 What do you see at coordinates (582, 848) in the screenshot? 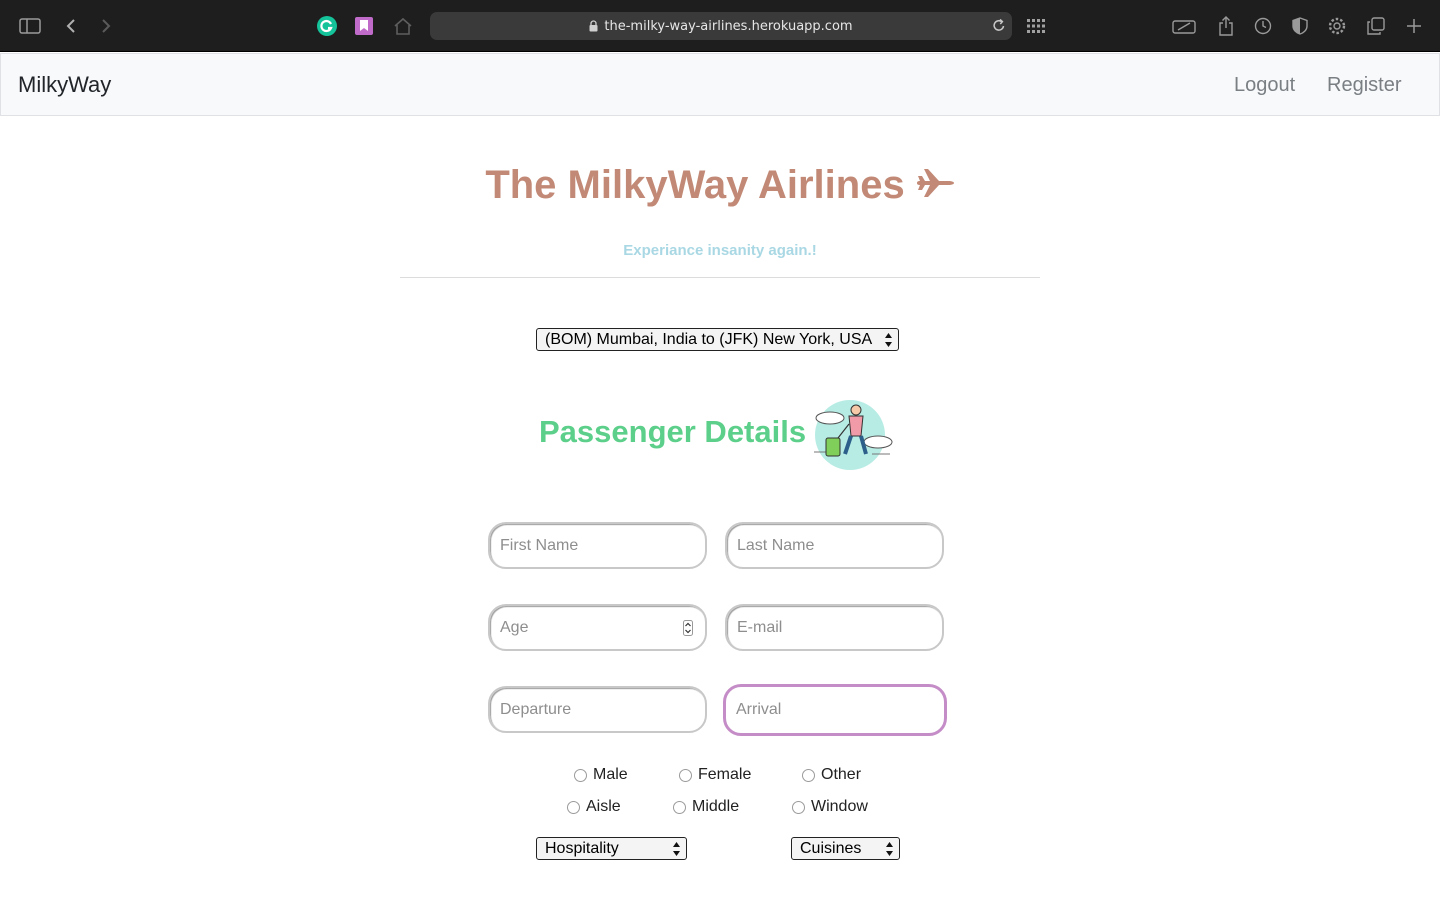
I see `hospitality-select-value: Hospitality` at bounding box center [582, 848].